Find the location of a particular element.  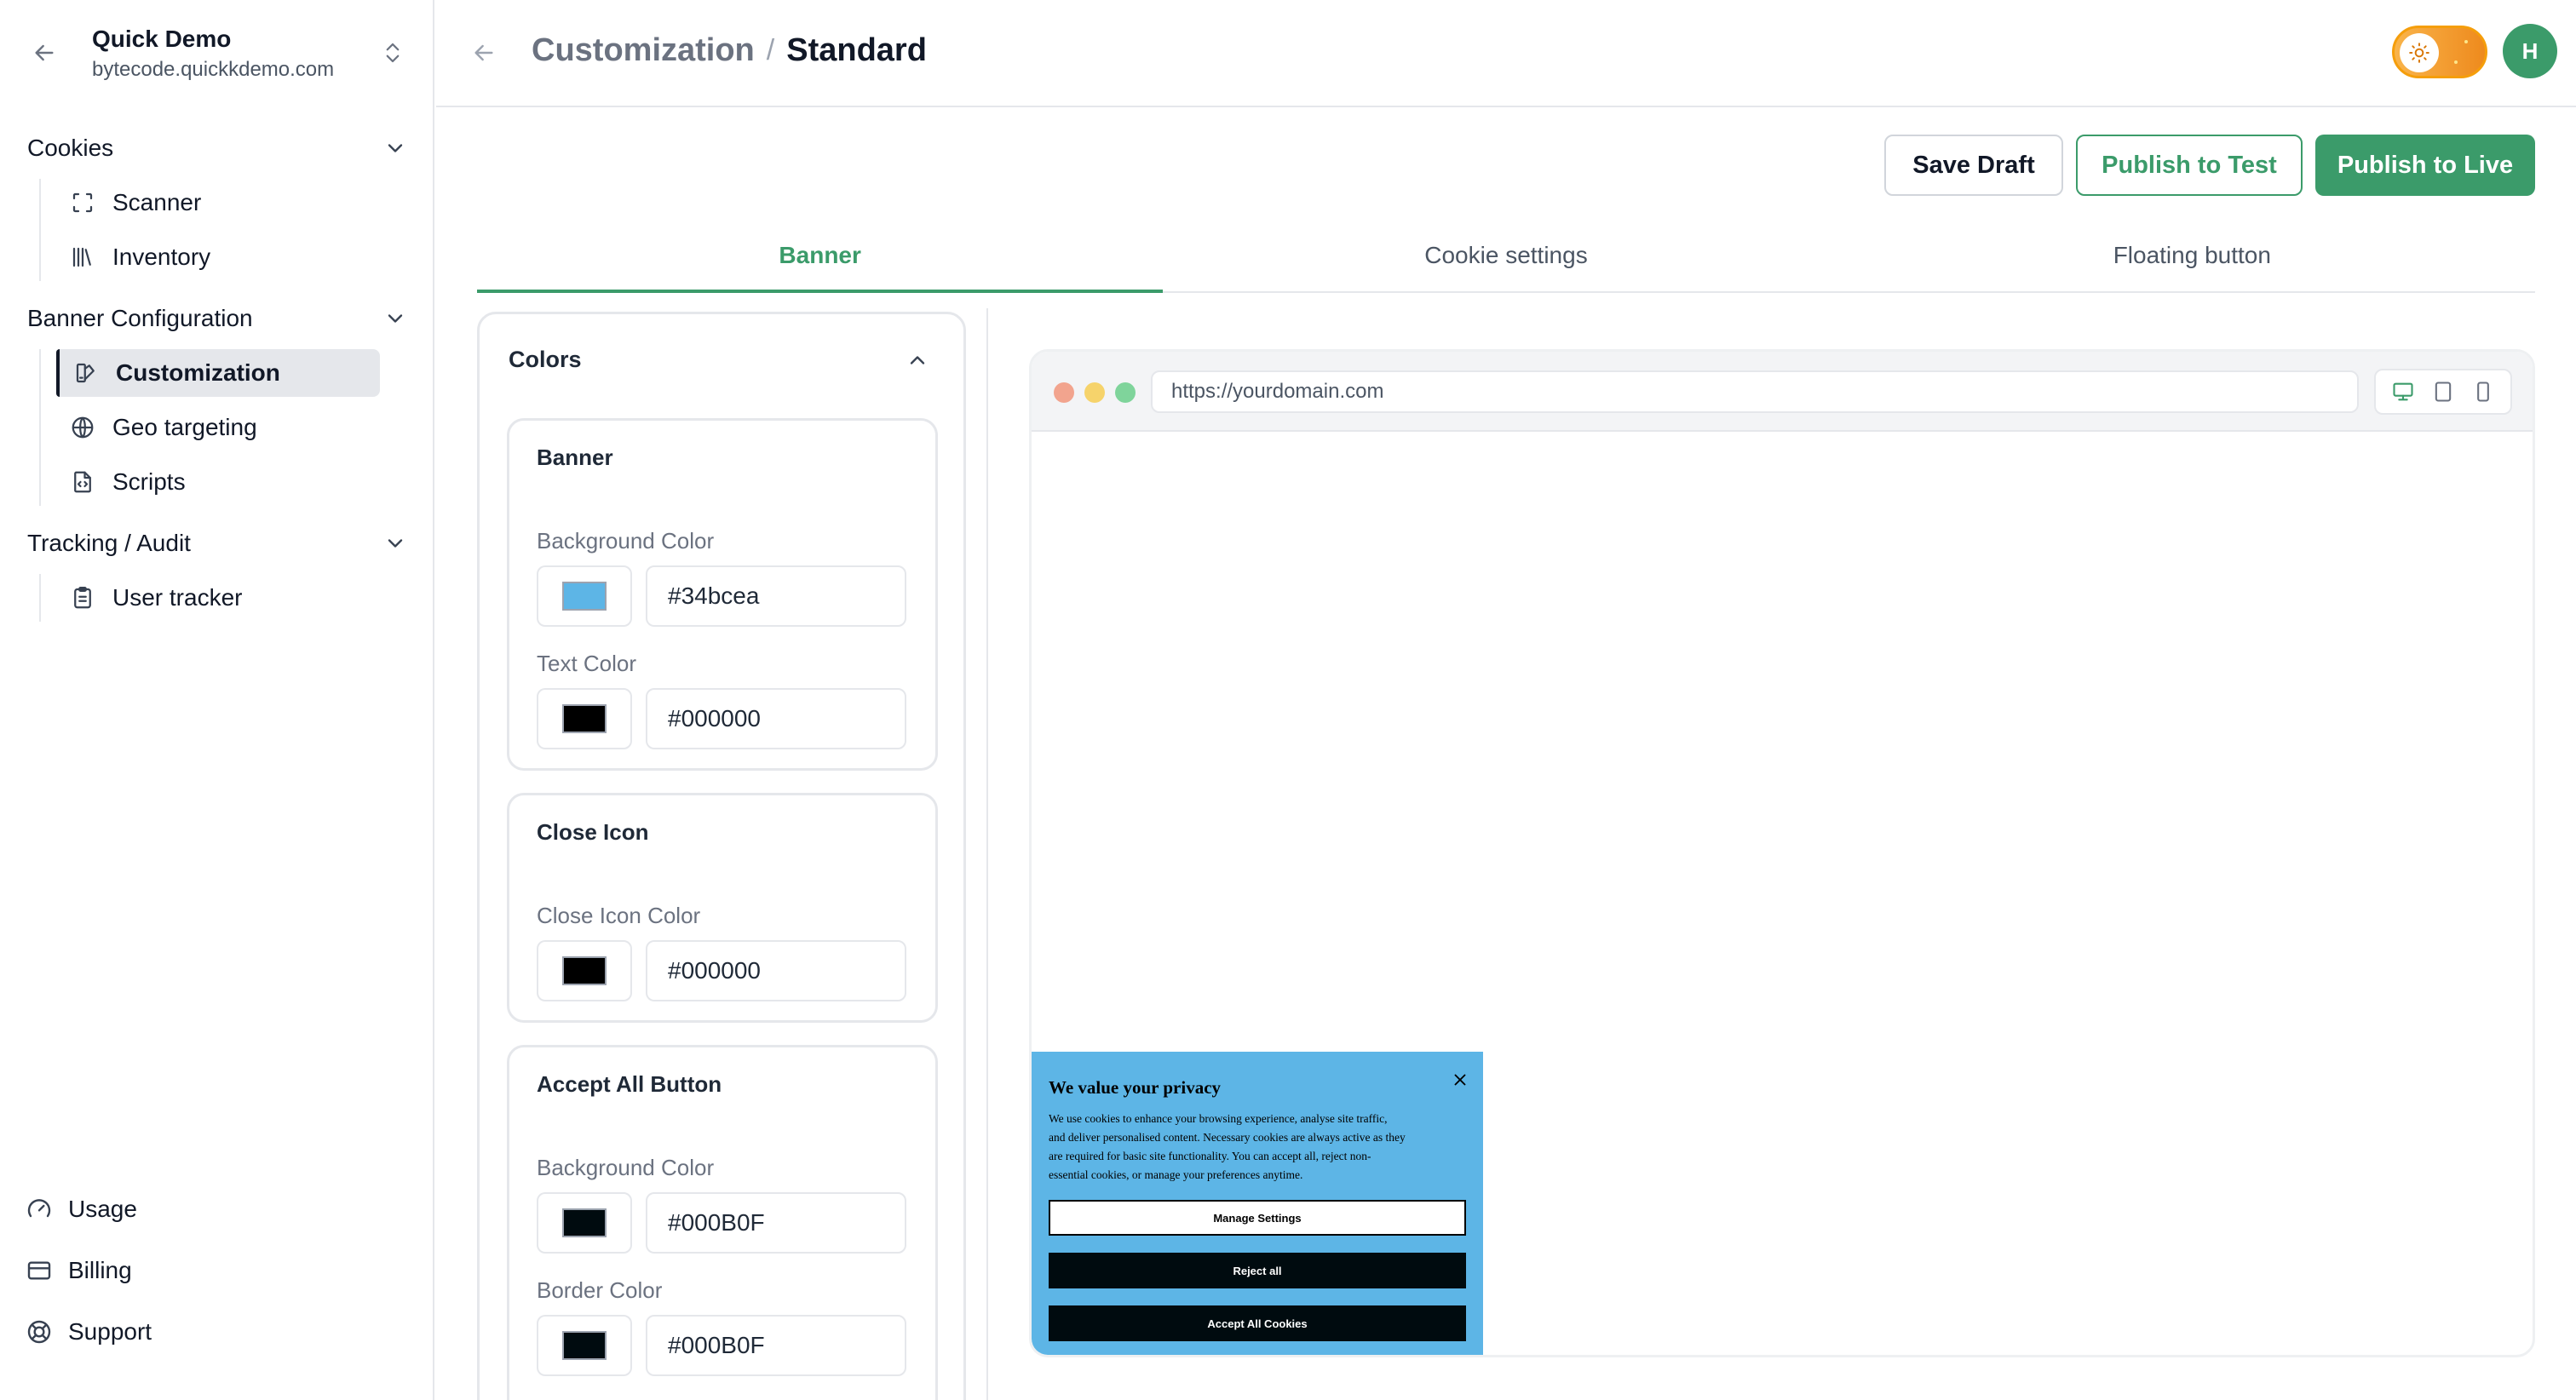

accept-background-color-swatch is located at coordinates (584, 1223).